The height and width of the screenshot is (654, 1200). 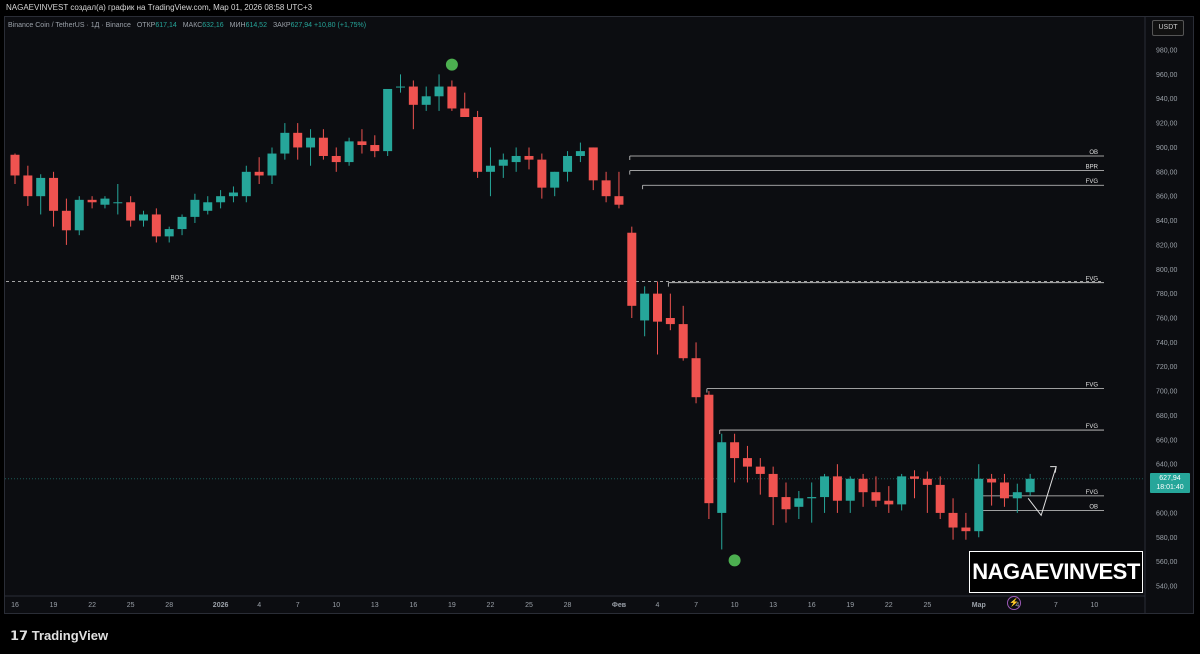 What do you see at coordinates (1170, 483) in the screenshot?
I see `current-price-tag: 627,94 18:01:40` at bounding box center [1170, 483].